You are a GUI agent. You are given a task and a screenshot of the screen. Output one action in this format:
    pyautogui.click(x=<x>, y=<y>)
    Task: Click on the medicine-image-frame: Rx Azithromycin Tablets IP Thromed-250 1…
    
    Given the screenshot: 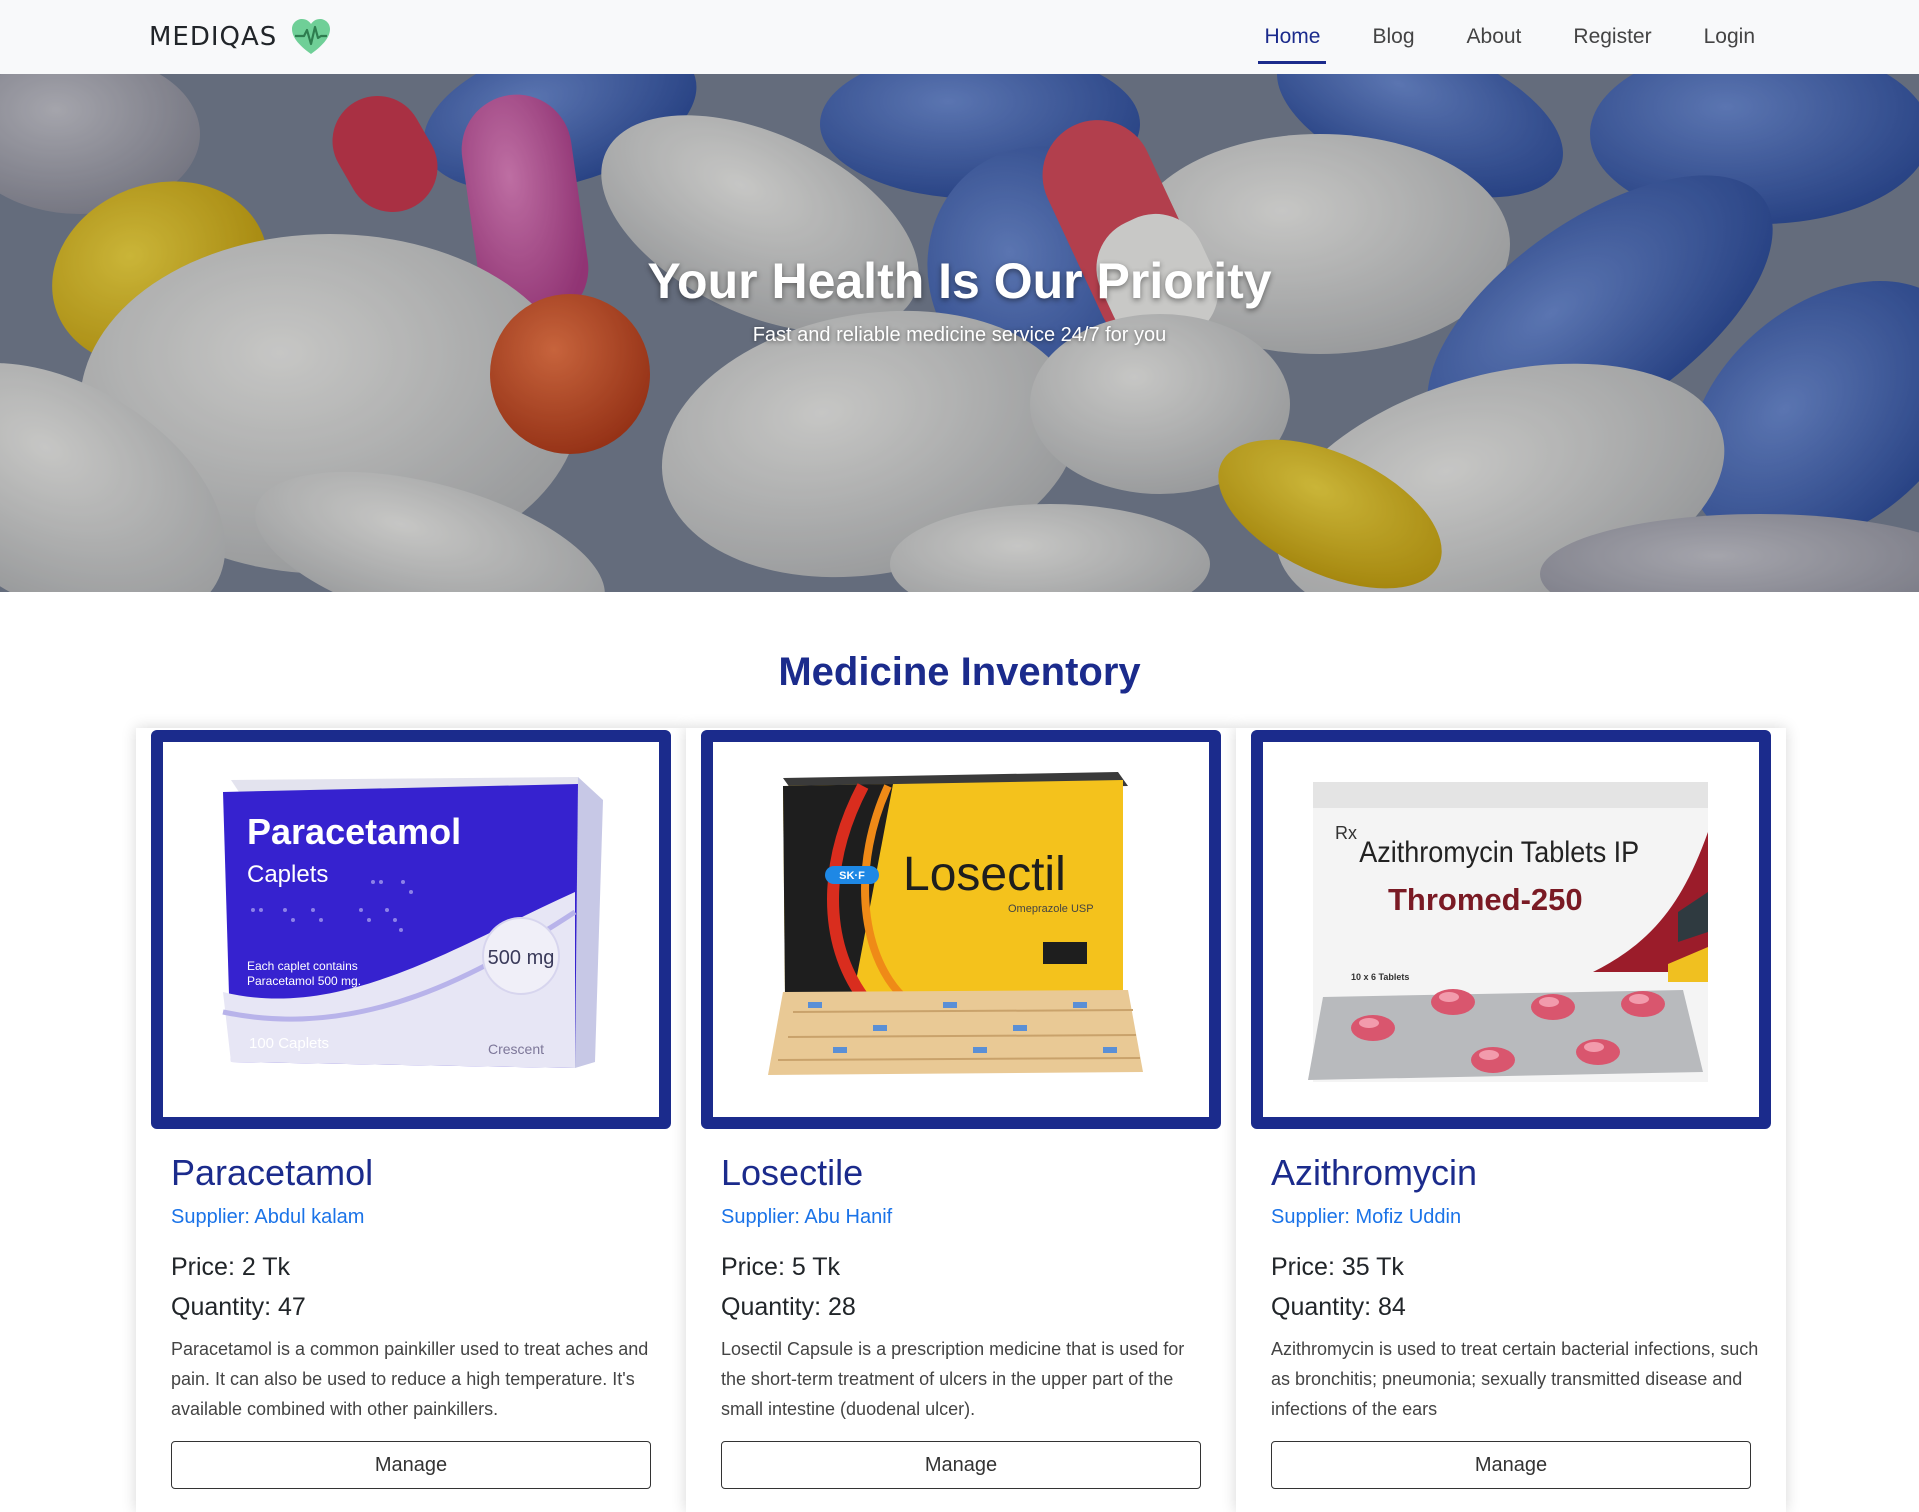 What is the action you would take?
    pyautogui.click(x=1511, y=929)
    